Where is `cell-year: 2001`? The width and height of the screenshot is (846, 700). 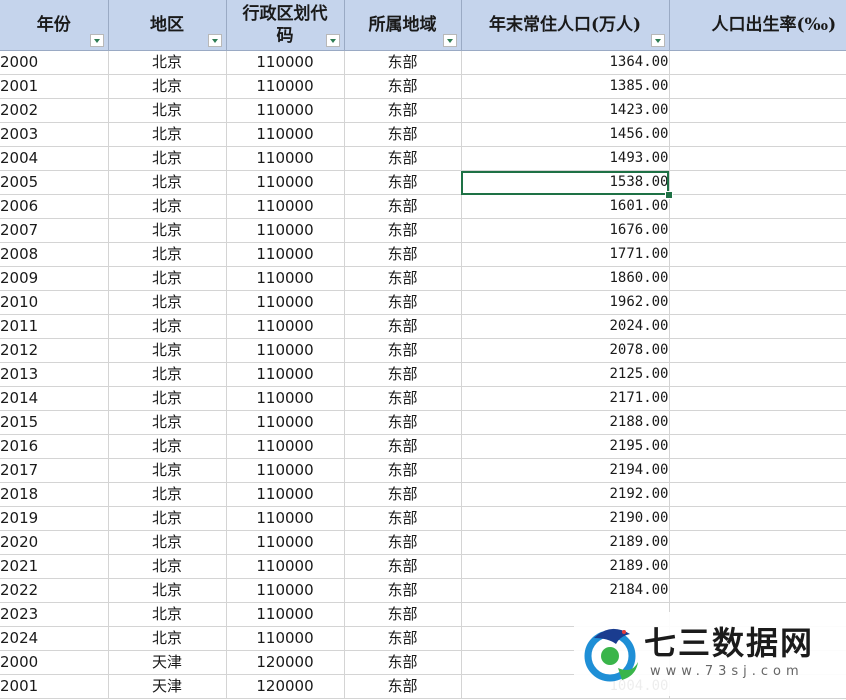 cell-year: 2001 is located at coordinates (54, 86).